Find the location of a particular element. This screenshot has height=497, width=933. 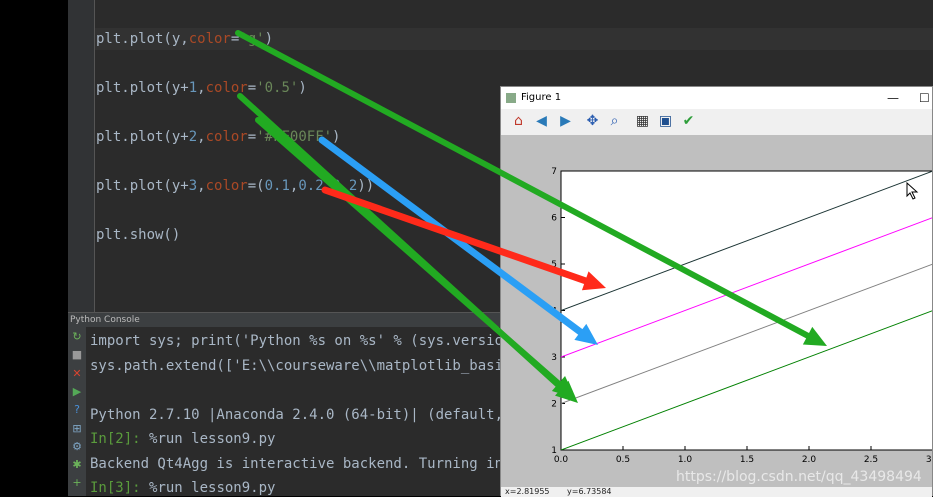

code-token: )) is located at coordinates (366, 186).